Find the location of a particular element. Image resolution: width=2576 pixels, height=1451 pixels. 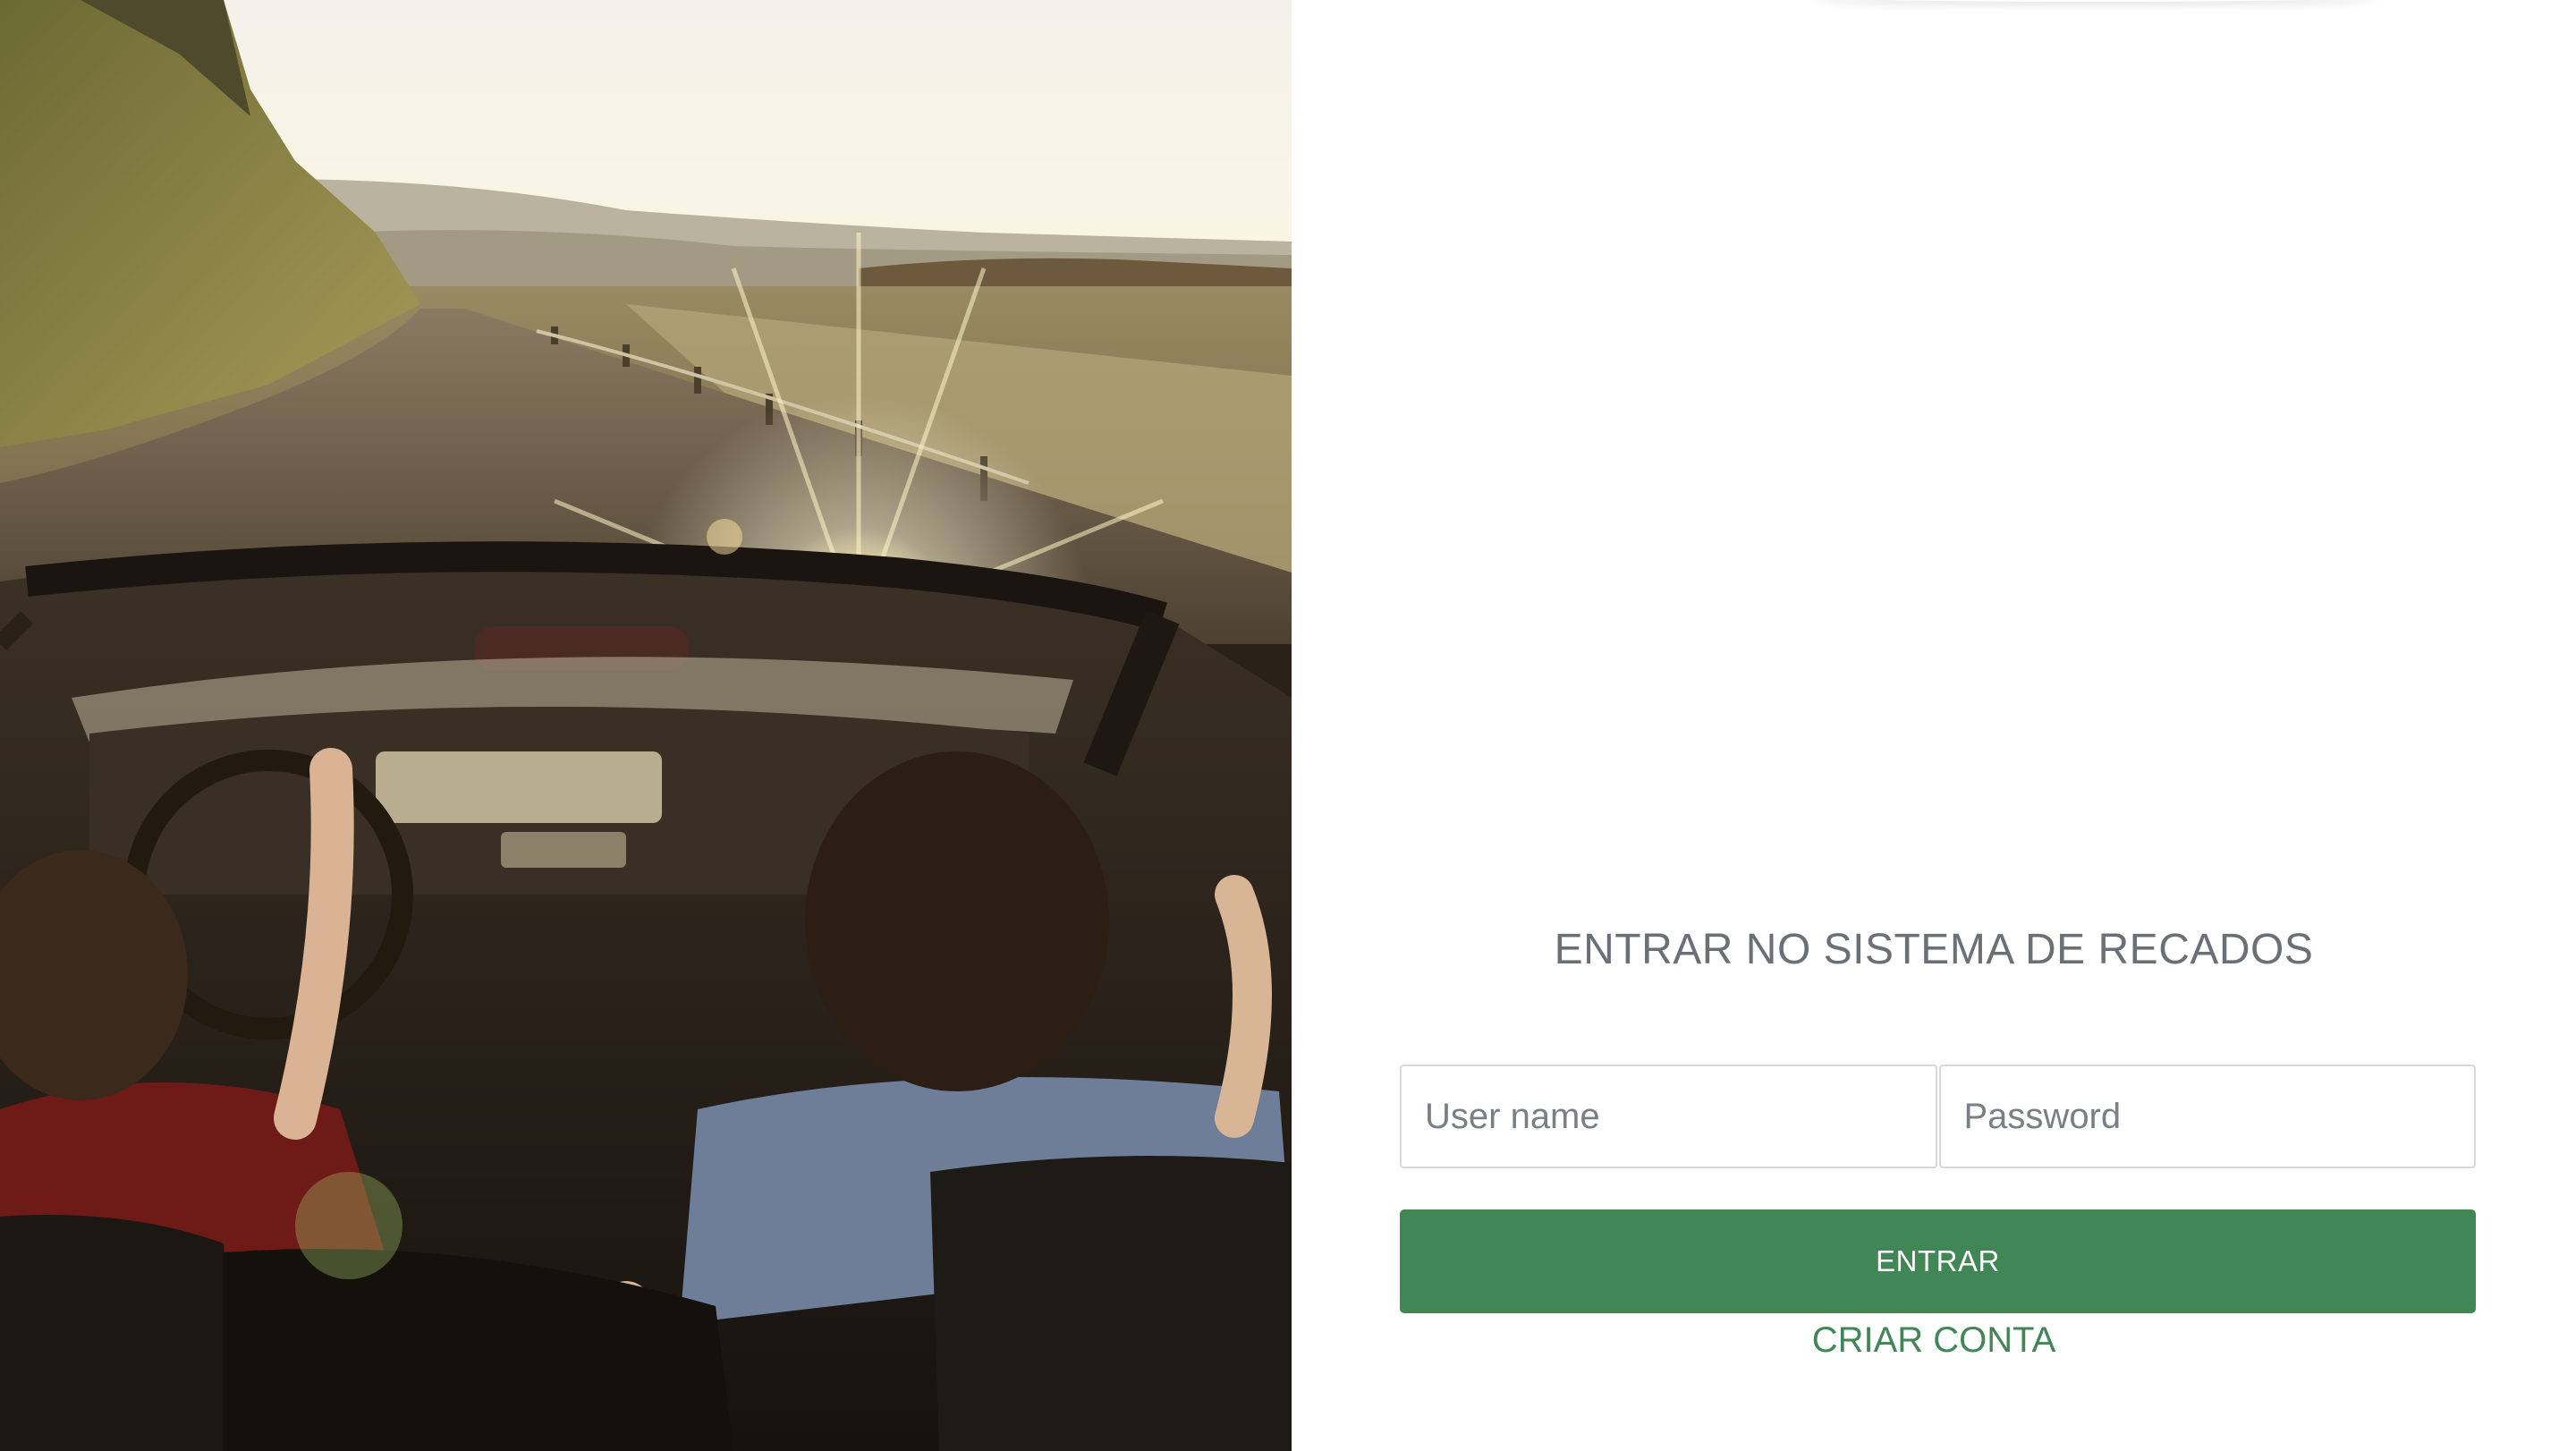

create-account-link: CRIAR CONTA is located at coordinates (1934, 1340).